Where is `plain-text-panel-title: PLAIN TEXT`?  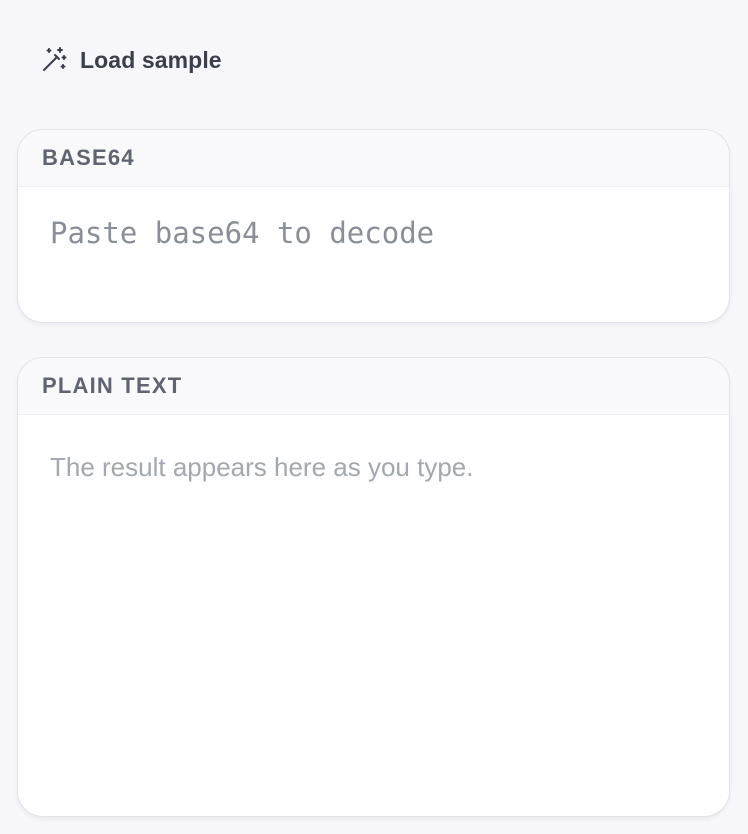 plain-text-panel-title: PLAIN TEXT is located at coordinates (112, 385).